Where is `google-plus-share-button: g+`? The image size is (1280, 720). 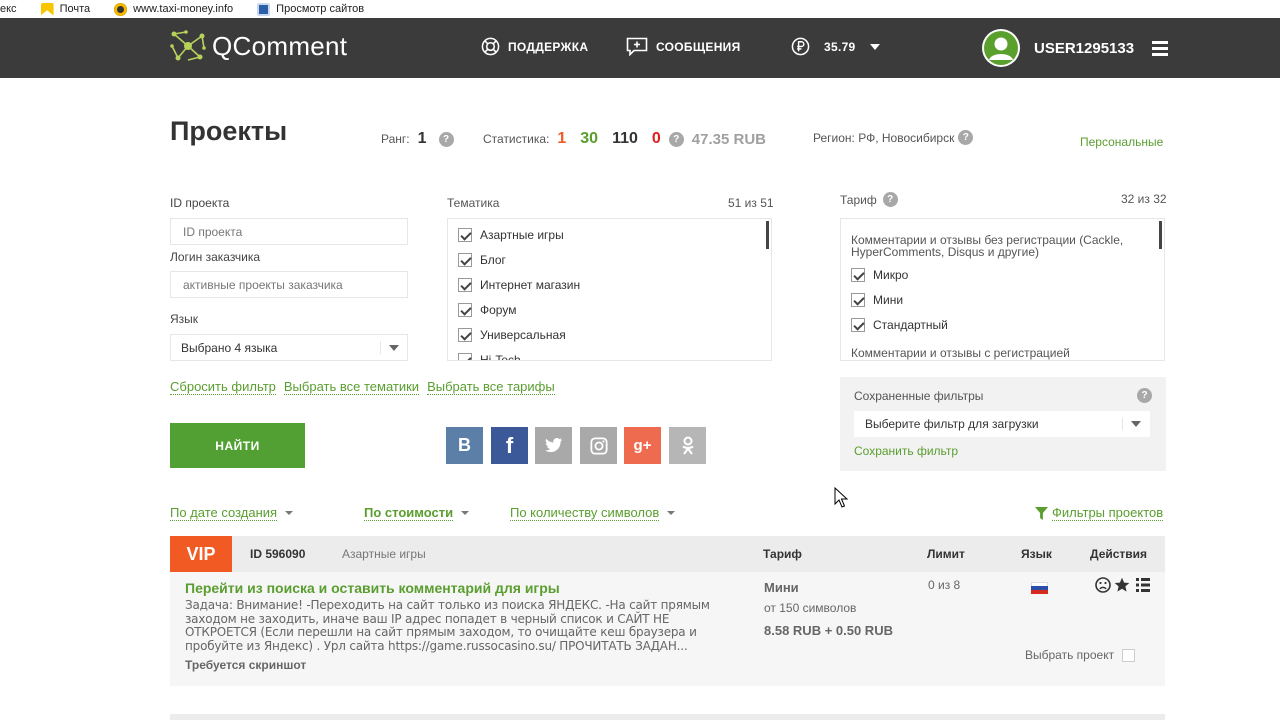 google-plus-share-button: g+ is located at coordinates (642, 445).